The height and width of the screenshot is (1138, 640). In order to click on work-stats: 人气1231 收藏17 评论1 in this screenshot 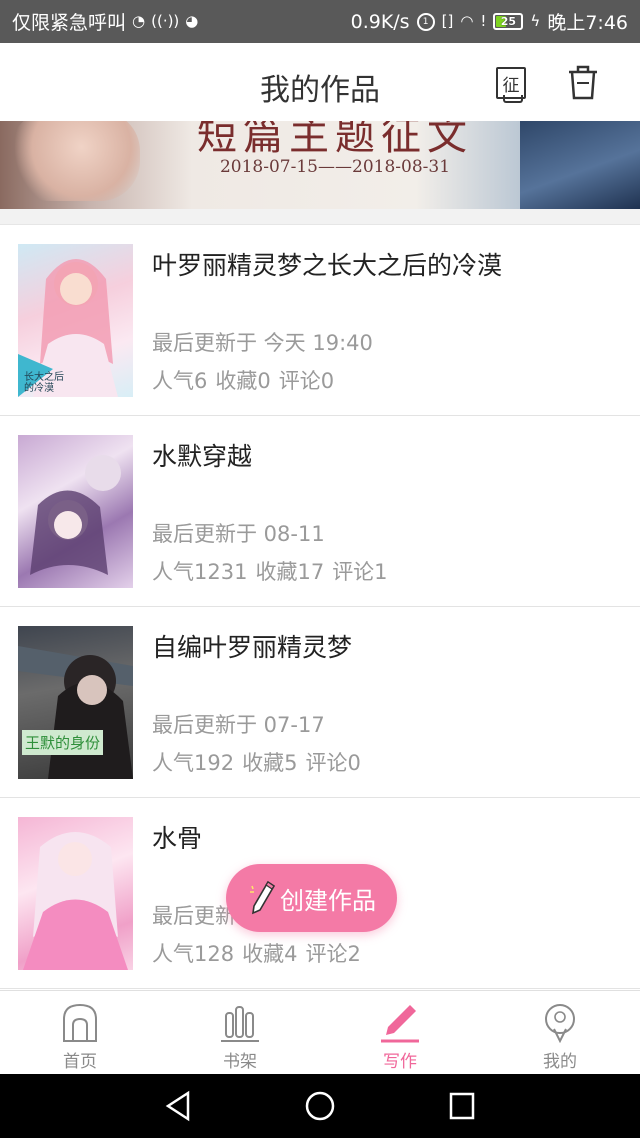, I will do `click(270, 571)`.